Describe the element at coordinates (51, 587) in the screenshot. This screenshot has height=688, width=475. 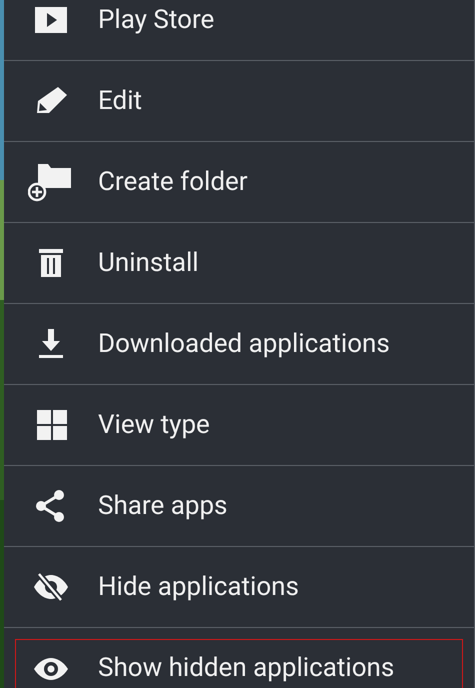
I see `crossed-eye-icon` at that location.